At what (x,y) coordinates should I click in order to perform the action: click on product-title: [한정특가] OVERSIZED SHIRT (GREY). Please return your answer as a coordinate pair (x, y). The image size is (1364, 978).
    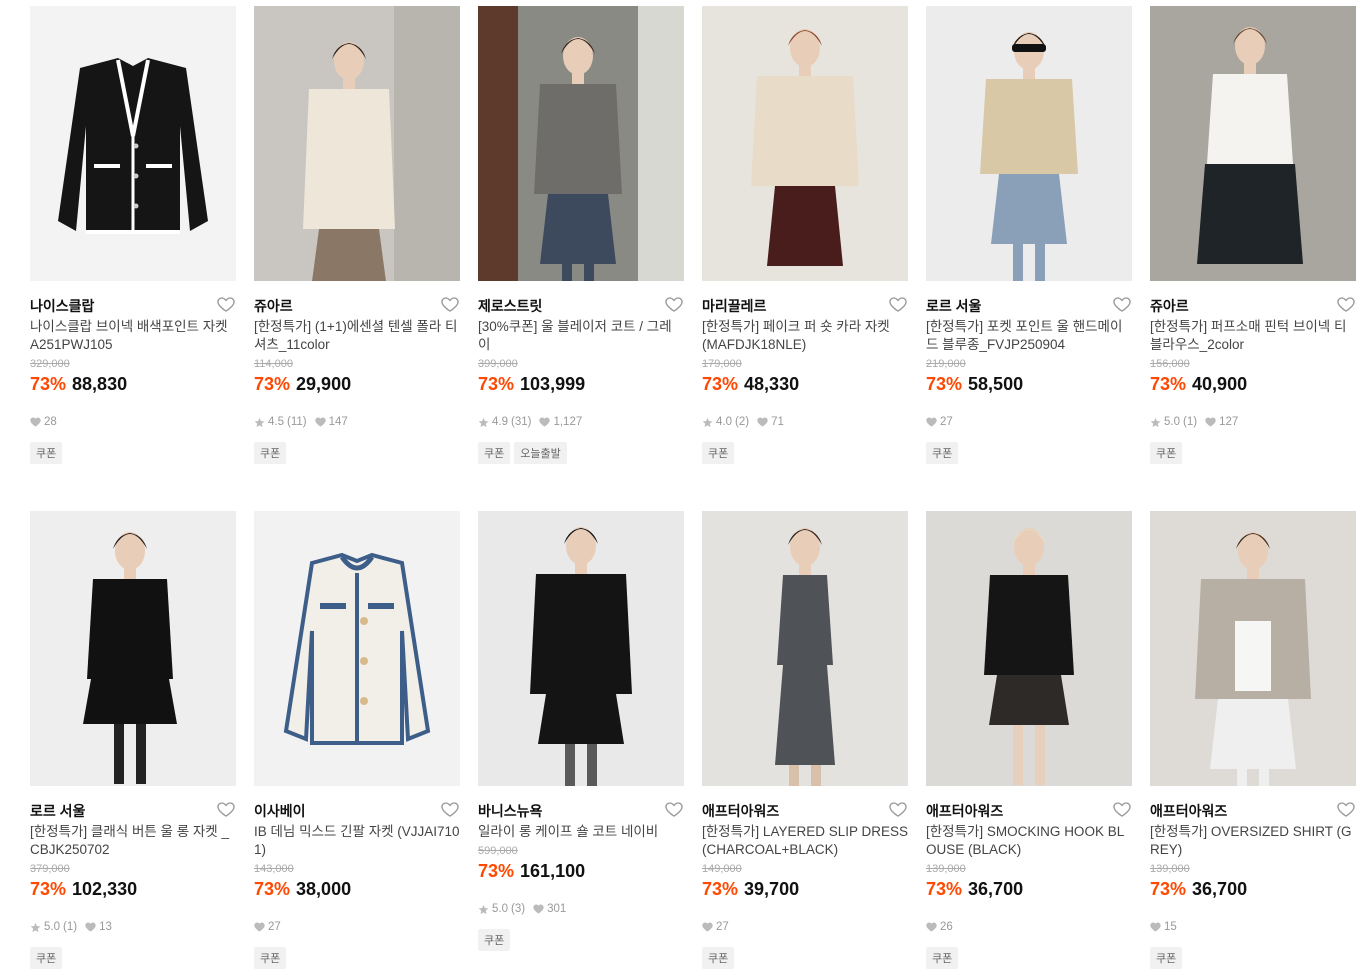
    Looking at the image, I should click on (1253, 841).